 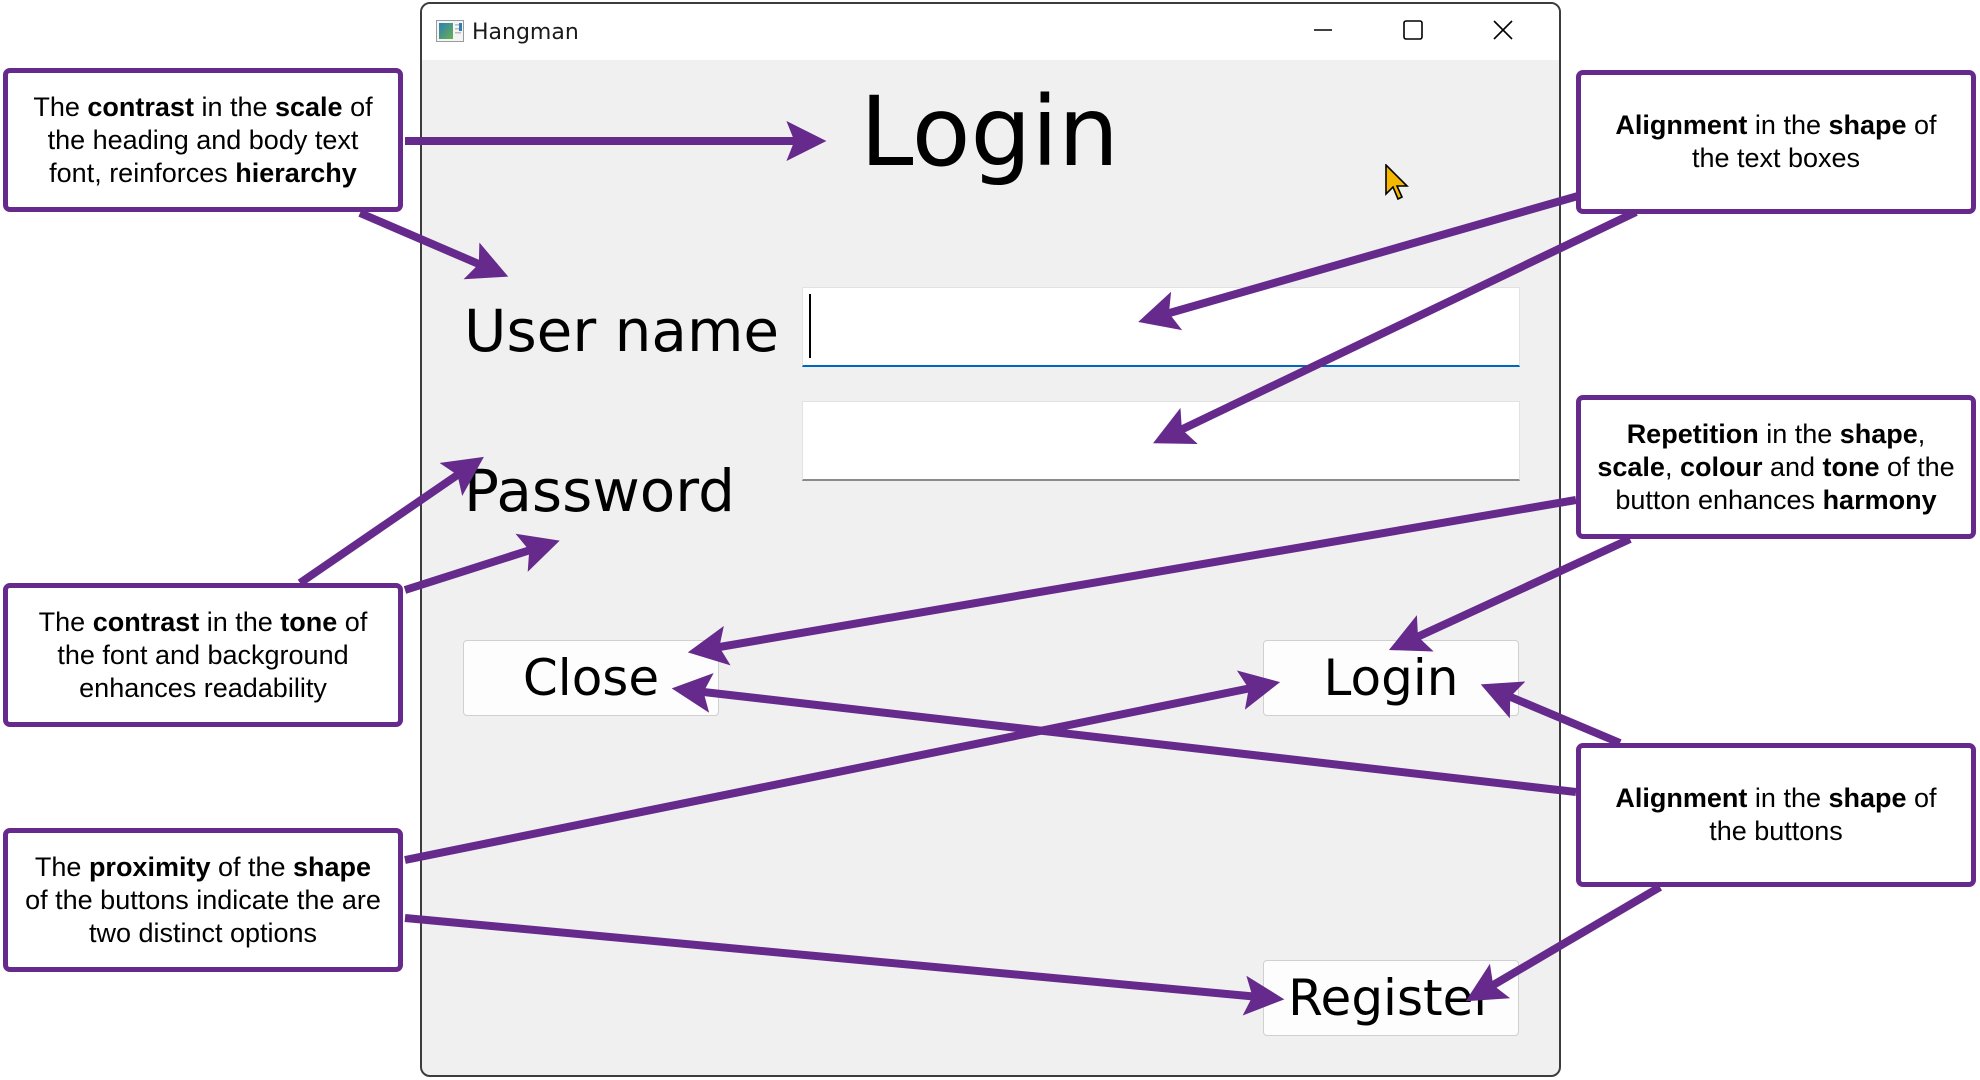 I want to click on maximize-icon, so click(x=1413, y=32).